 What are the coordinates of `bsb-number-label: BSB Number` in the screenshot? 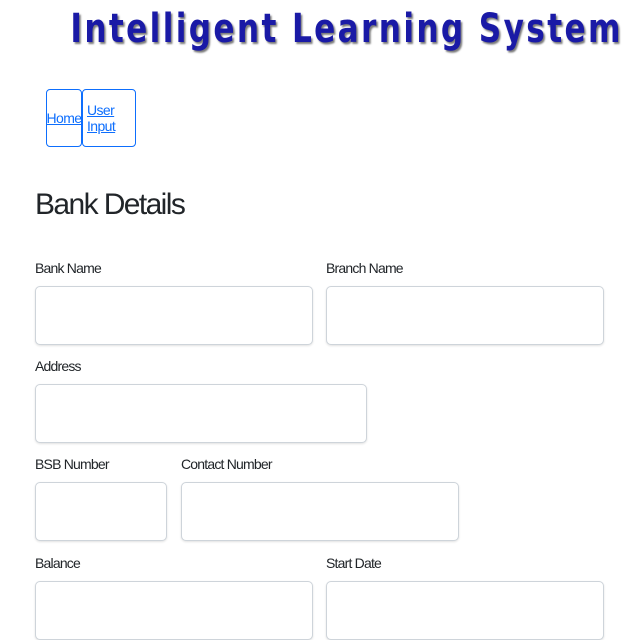 It's located at (72, 464).